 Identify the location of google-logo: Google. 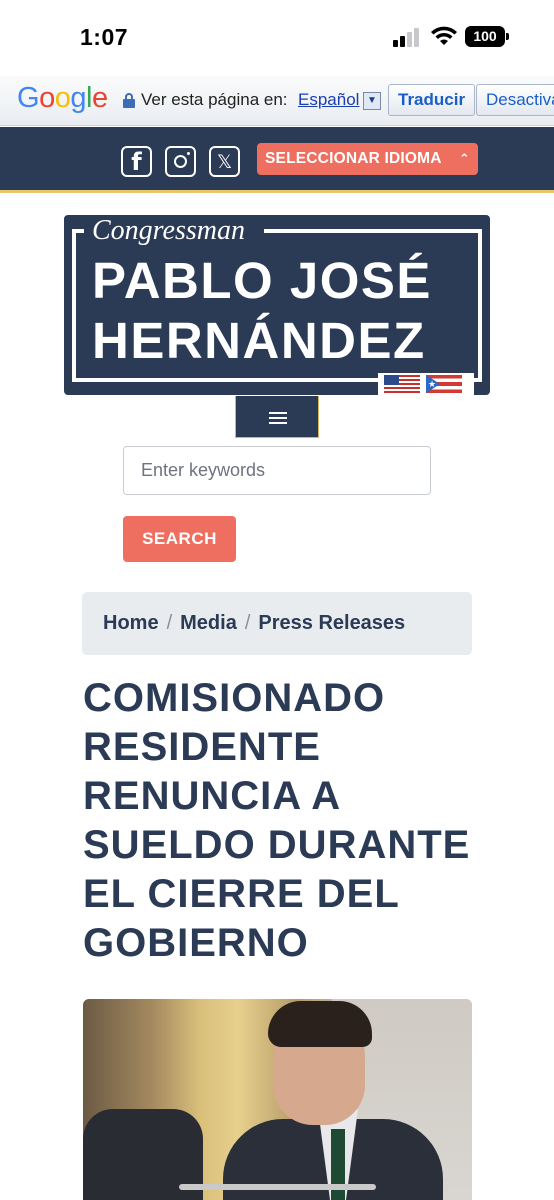
(62, 98).